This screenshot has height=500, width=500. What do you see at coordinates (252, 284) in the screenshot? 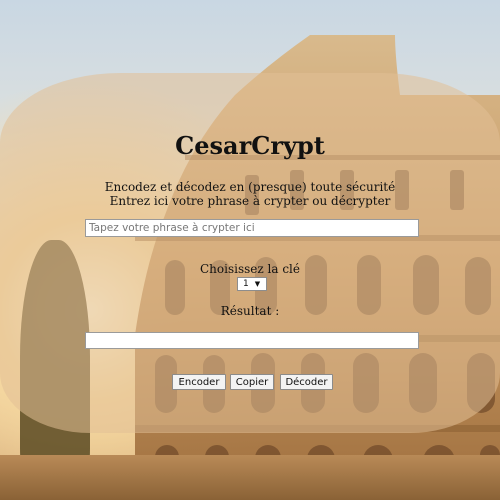
I see `key-select: 1 ▼` at bounding box center [252, 284].